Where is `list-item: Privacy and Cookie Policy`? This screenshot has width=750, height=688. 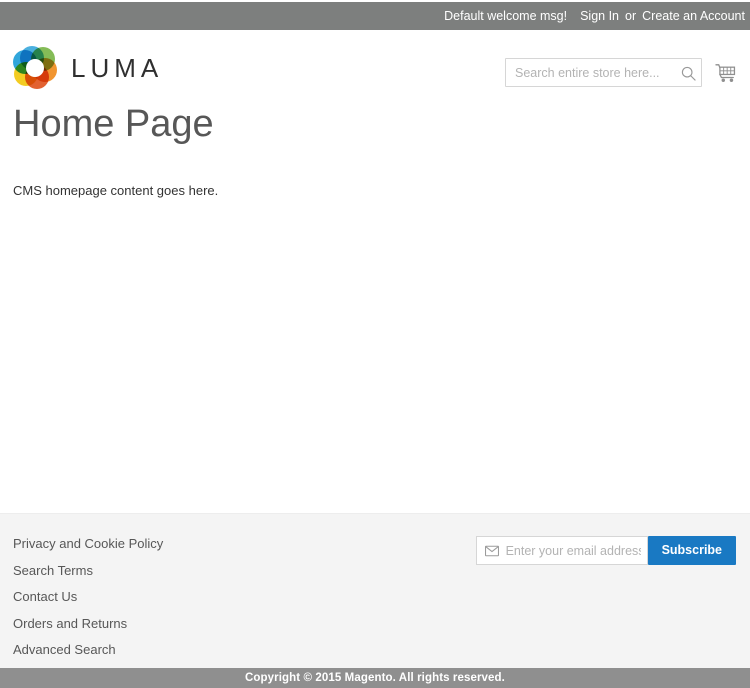 list-item: Privacy and Cookie Policy is located at coordinates (88, 544).